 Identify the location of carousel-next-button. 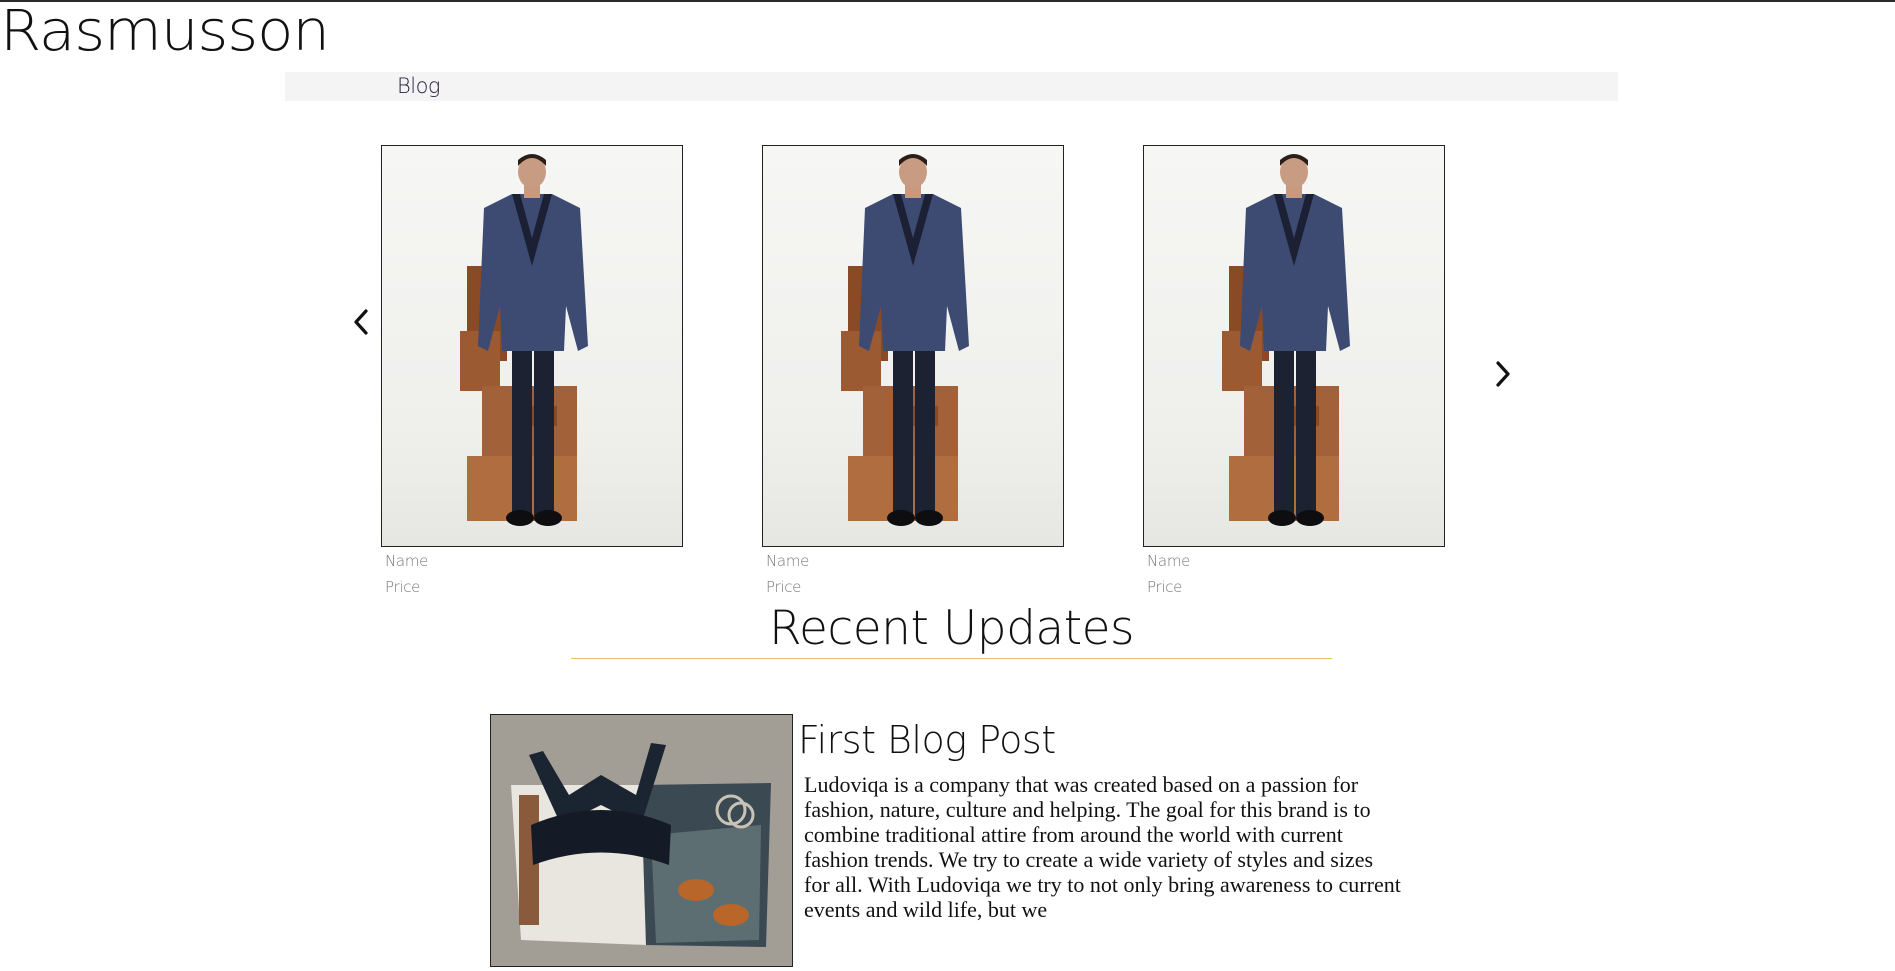
(1503, 374).